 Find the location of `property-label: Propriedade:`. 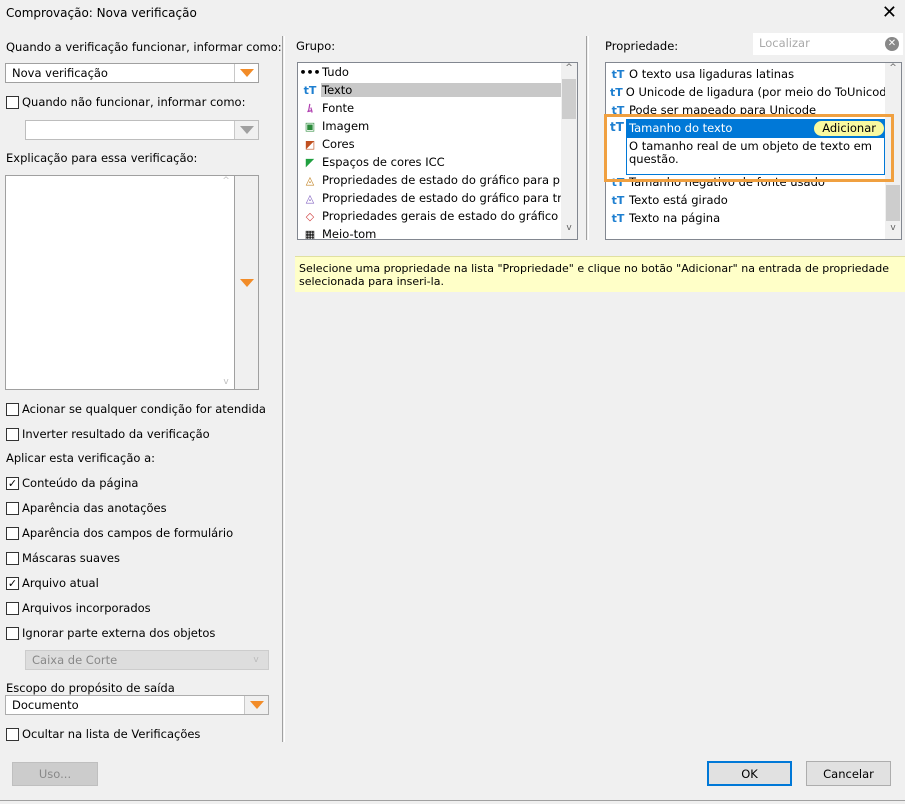

property-label: Propriedade: is located at coordinates (642, 46).